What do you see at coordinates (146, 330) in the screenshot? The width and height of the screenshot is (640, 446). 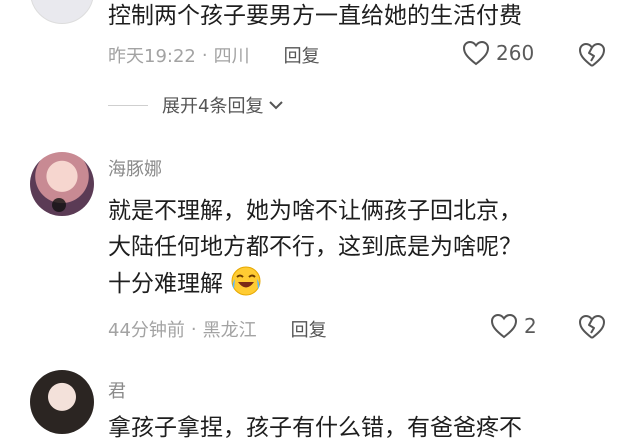 I see `comment-time: 44分钟前` at bounding box center [146, 330].